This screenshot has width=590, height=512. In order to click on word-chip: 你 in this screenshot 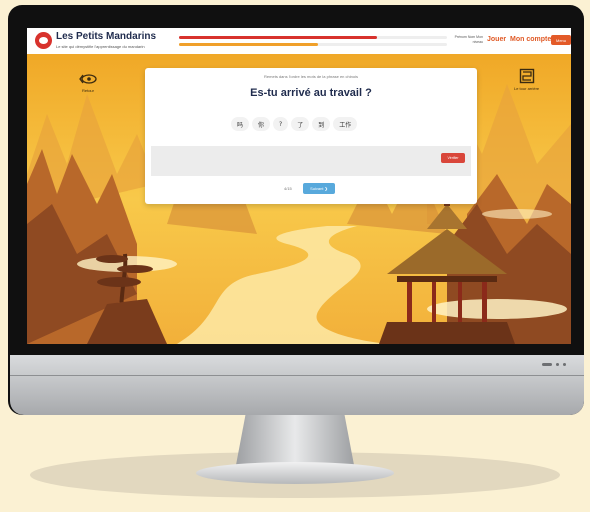, I will do `click(261, 124)`.